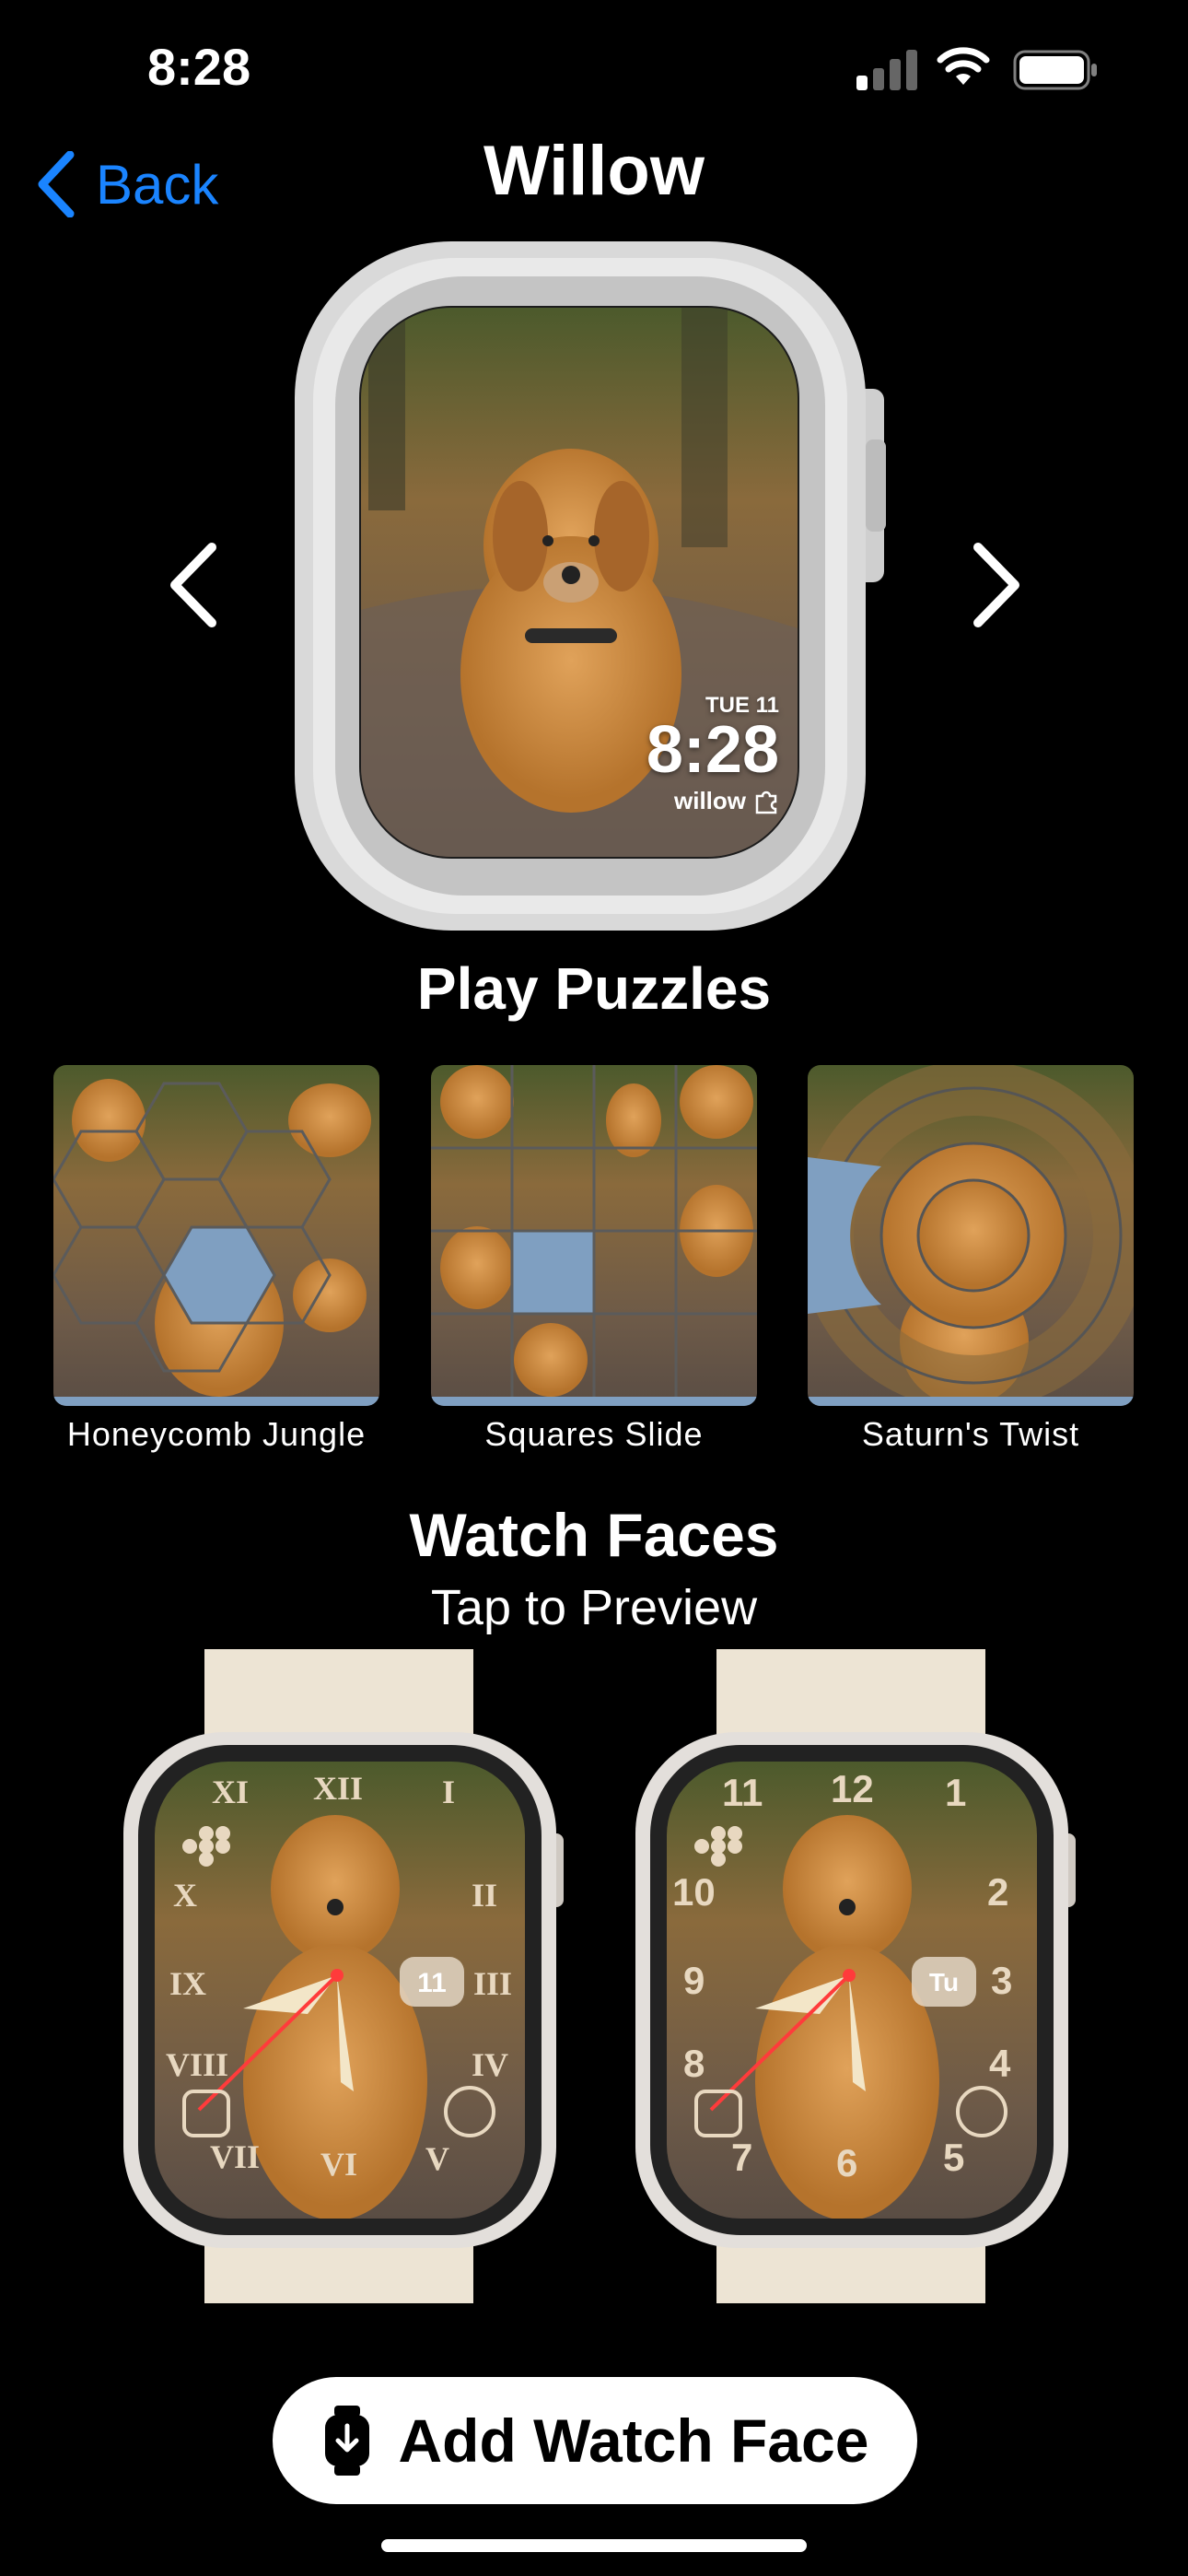  I want to click on saturn-thumbnail, so click(971, 1235).